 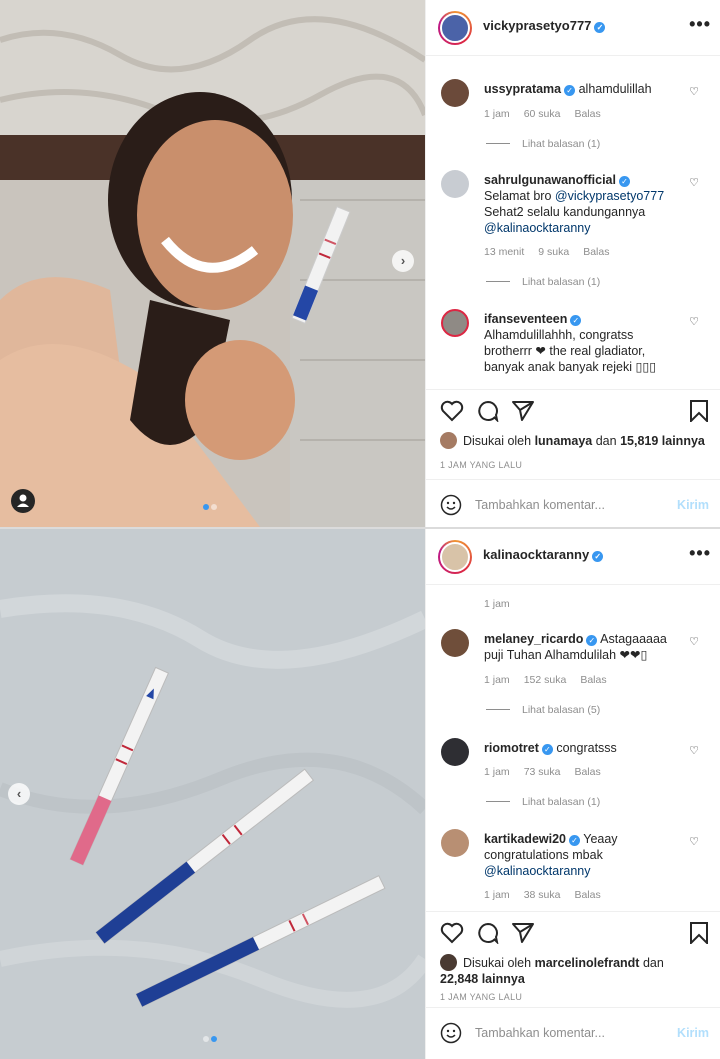 I want to click on author-username: kalinaocktaranny ✓, so click(x=543, y=554).